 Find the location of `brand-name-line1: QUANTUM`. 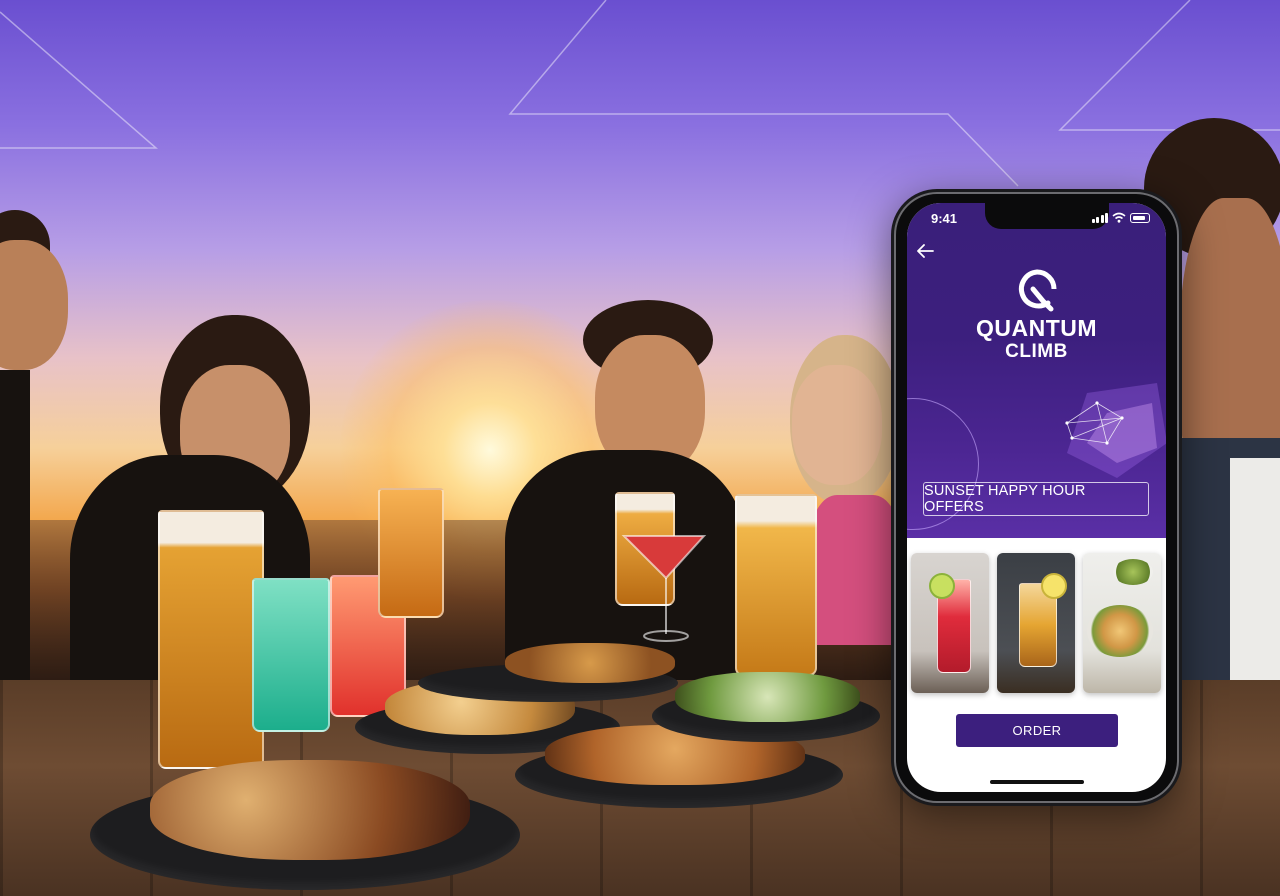

brand-name-line1: QUANTUM is located at coordinates (1036, 328).